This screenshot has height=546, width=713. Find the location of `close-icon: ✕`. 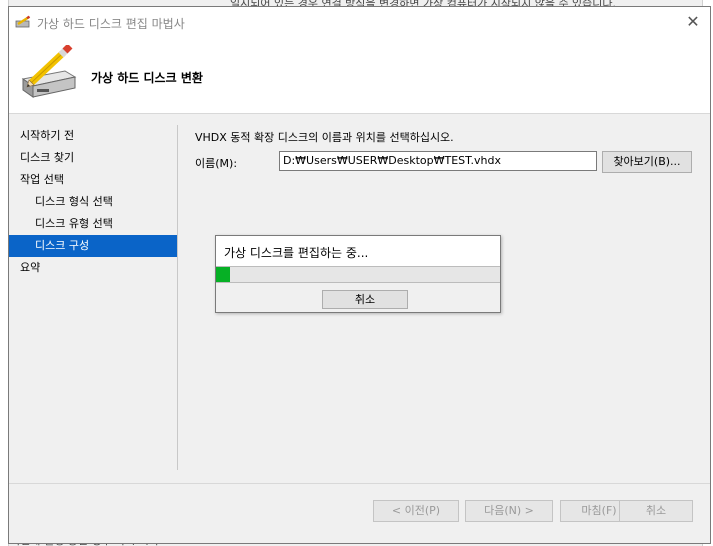

close-icon: ✕ is located at coordinates (693, 22).